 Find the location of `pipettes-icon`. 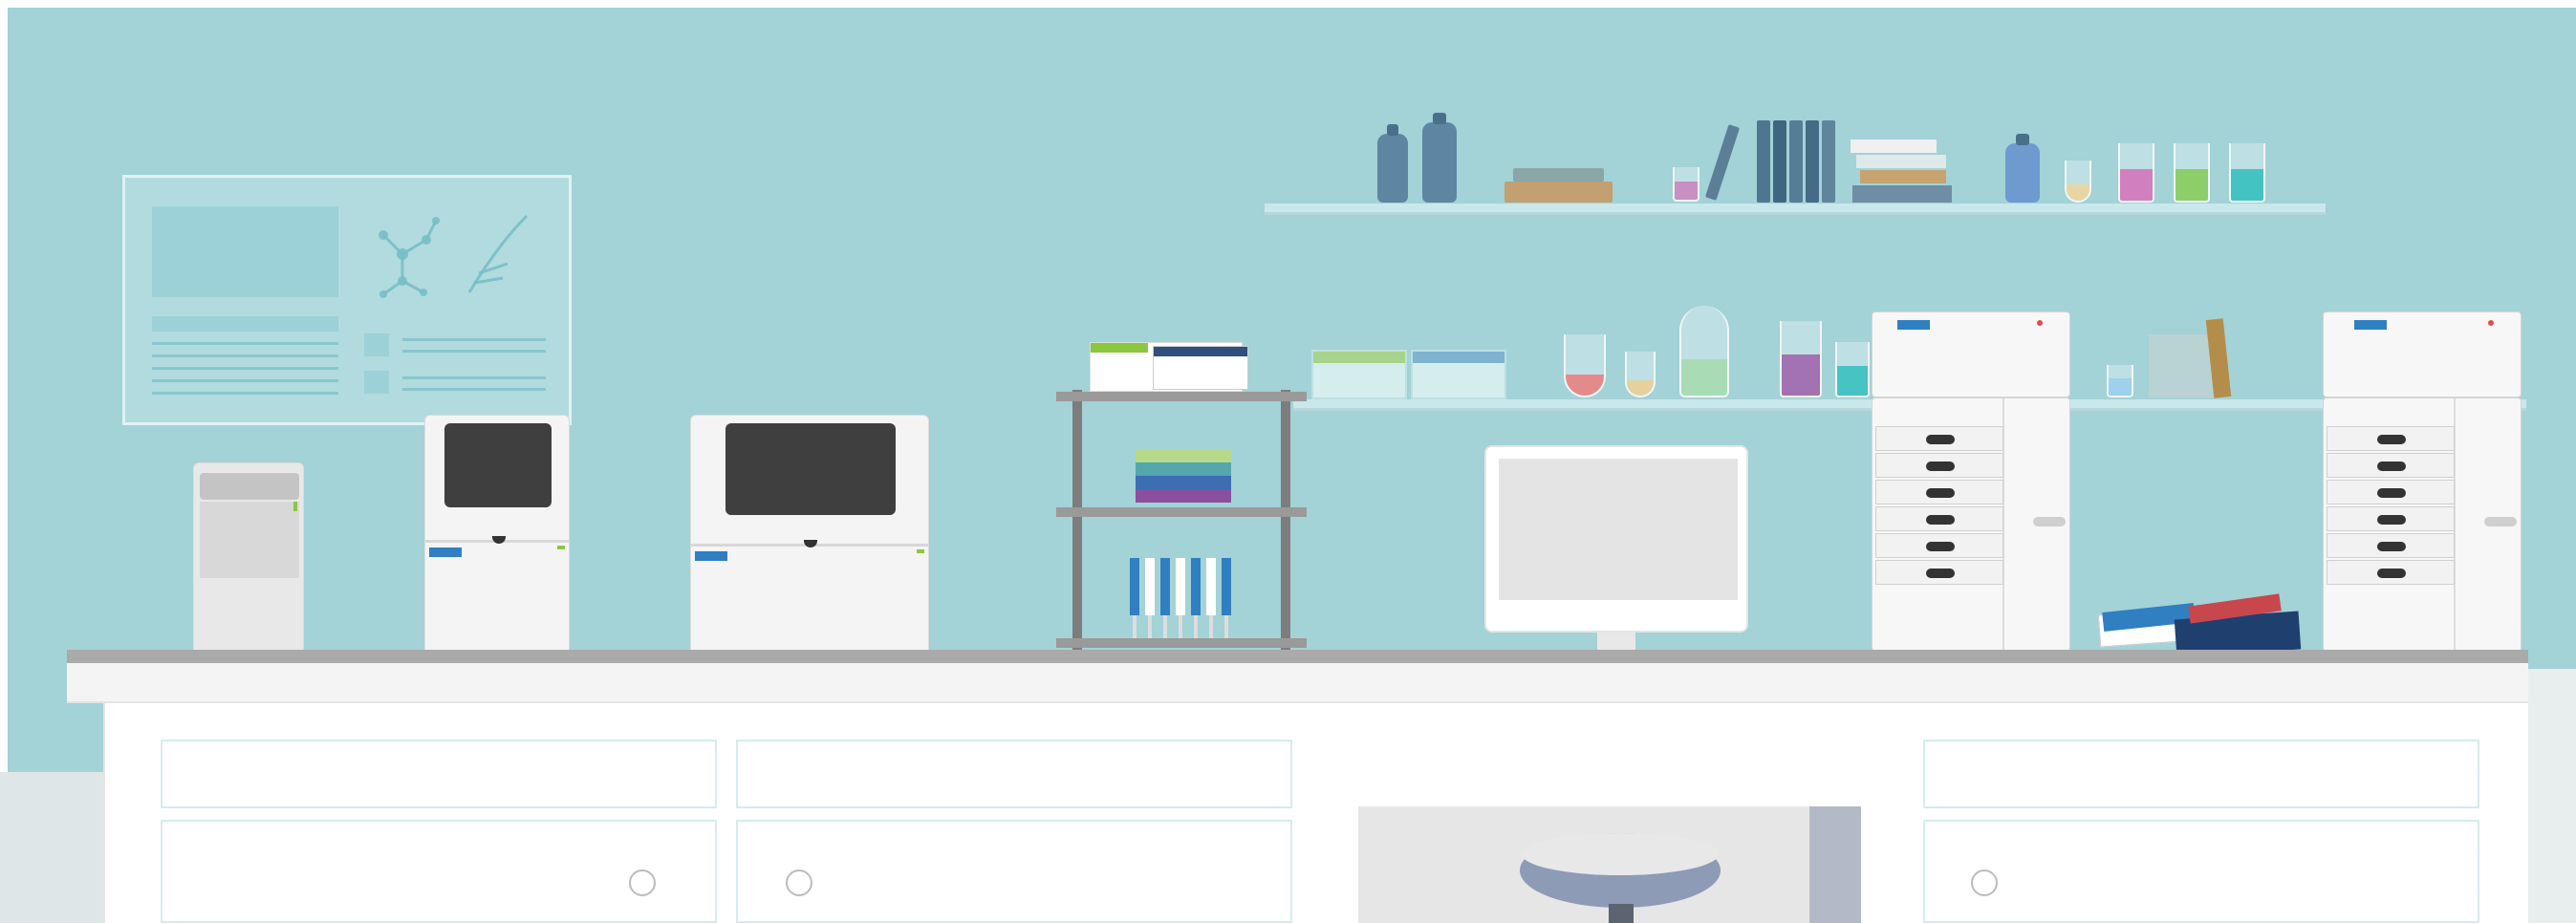

pipettes-icon is located at coordinates (1181, 598).